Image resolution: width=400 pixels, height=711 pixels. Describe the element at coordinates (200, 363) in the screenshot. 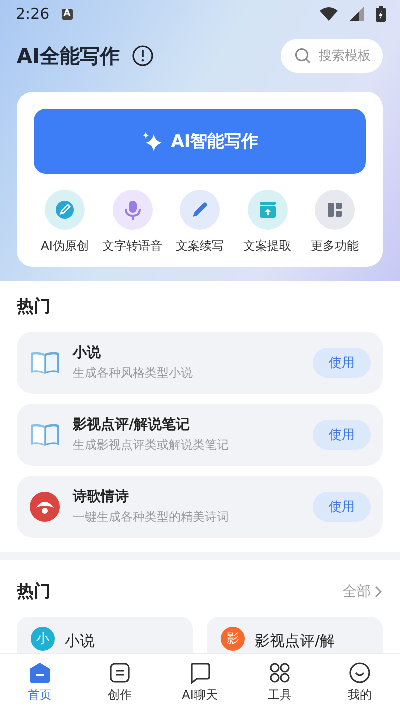

I see `template-card: 小说 生成各种风格类型小说 使用` at that location.